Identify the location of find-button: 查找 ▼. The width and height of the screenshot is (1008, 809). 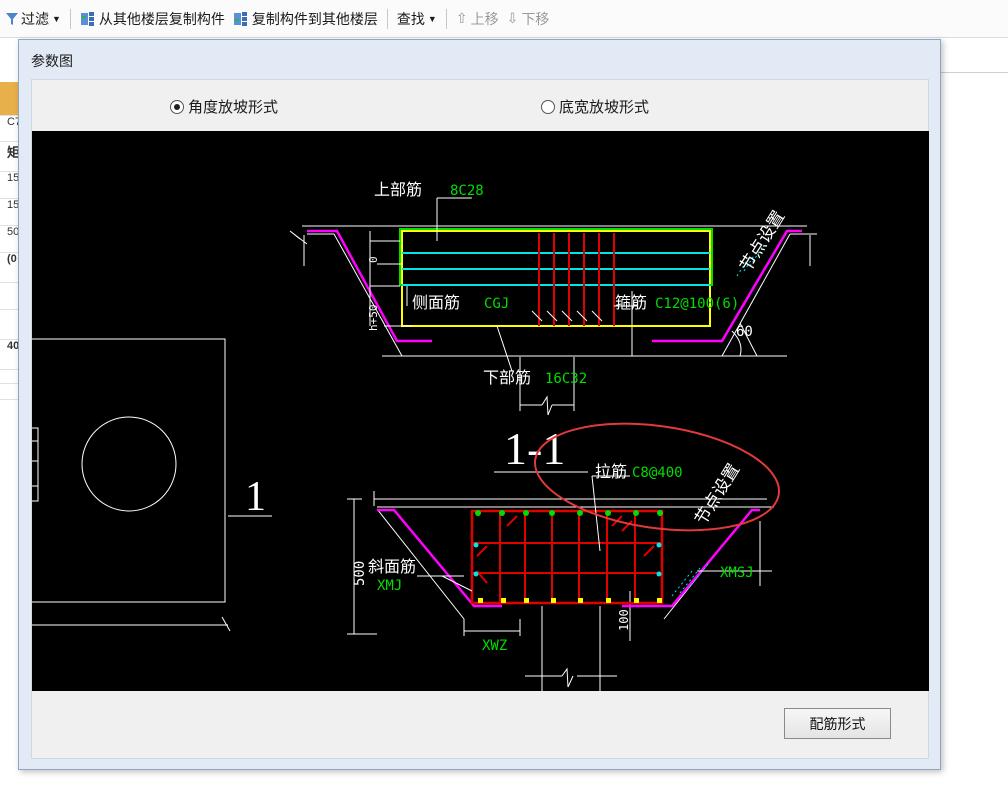
(417, 19).